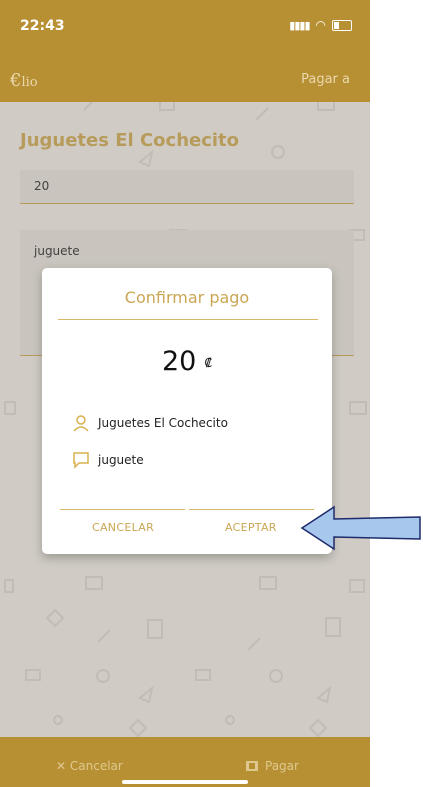  I want to click on cancel-button-underline, so click(122, 509).